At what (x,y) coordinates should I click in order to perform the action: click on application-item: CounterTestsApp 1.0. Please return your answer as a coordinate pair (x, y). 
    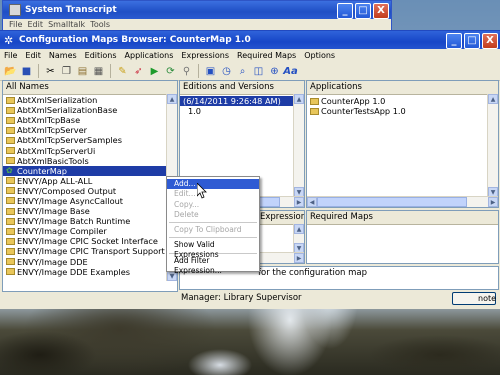
    Looking at the image, I should click on (402, 111).